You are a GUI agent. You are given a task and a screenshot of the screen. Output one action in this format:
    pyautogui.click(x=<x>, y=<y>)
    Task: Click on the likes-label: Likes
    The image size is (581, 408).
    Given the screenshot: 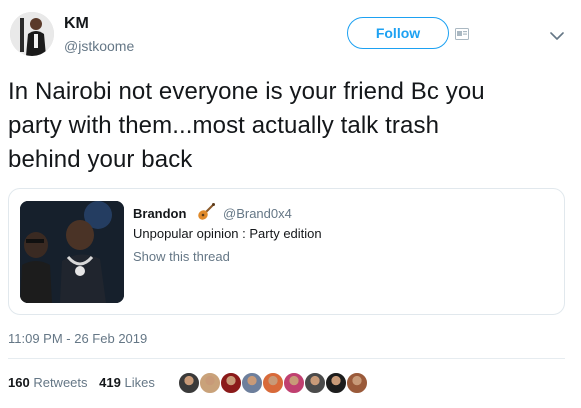 What is the action you would take?
    pyautogui.click(x=139, y=382)
    